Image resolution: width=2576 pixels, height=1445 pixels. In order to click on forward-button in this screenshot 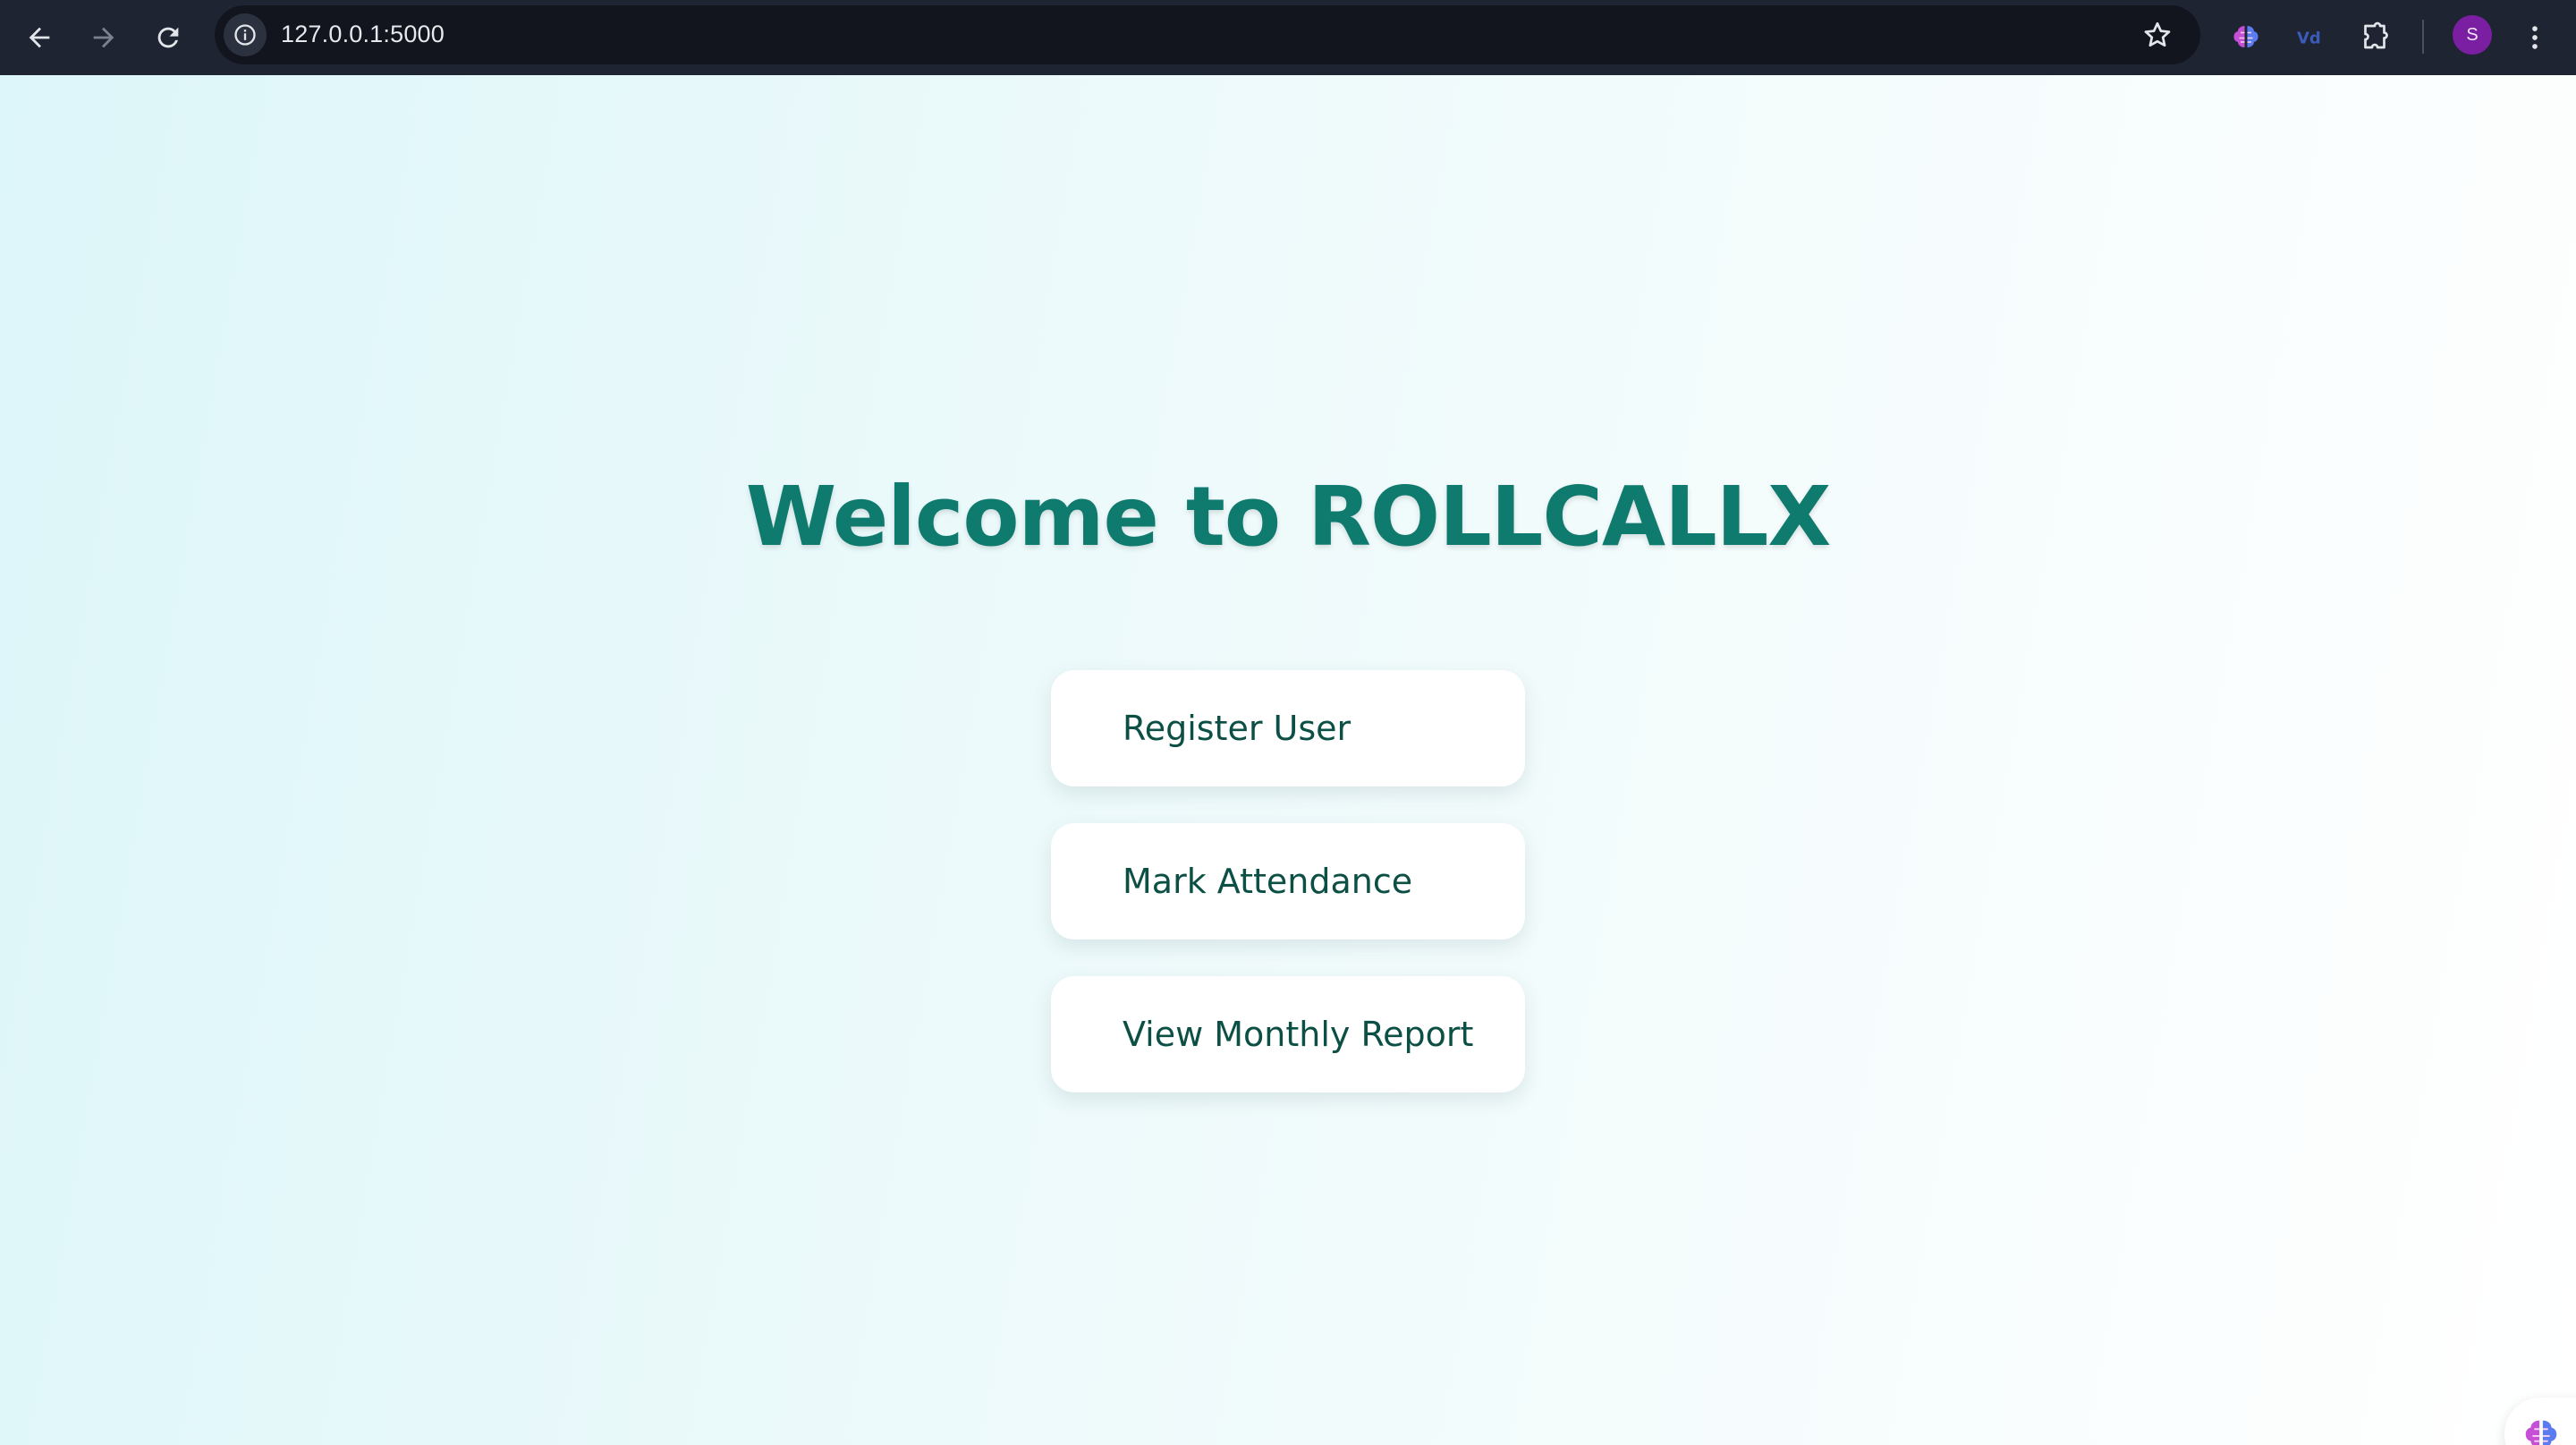, I will do `click(104, 38)`.